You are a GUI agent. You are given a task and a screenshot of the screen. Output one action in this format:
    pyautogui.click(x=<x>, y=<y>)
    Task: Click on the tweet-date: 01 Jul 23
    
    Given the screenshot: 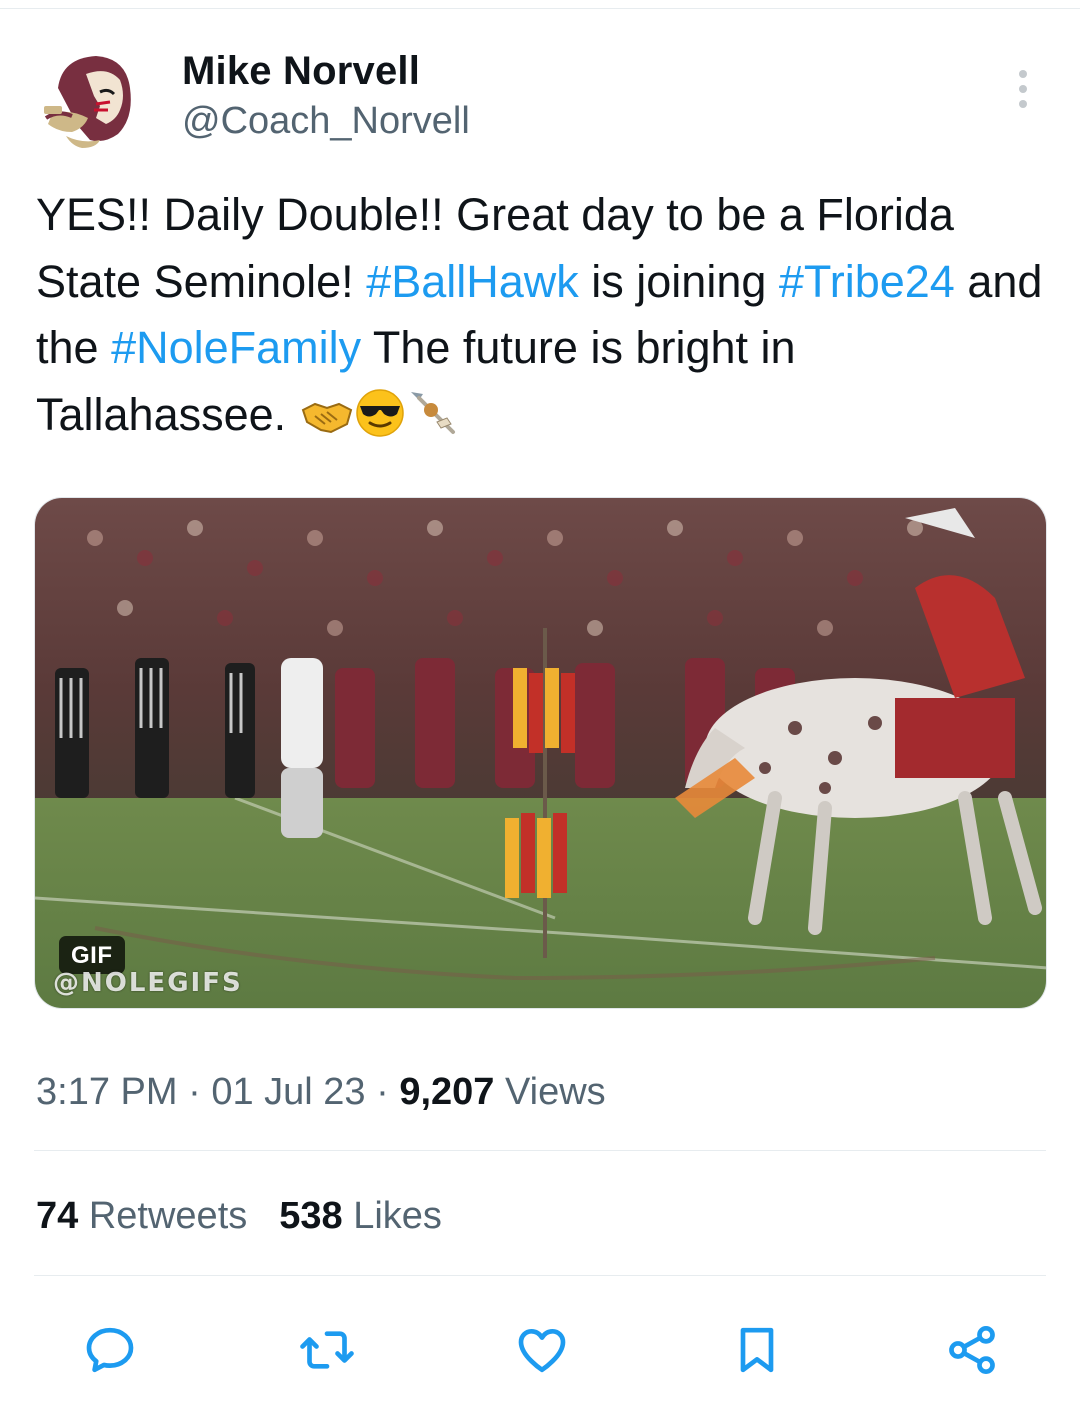 What is the action you would take?
    pyautogui.click(x=288, y=1092)
    